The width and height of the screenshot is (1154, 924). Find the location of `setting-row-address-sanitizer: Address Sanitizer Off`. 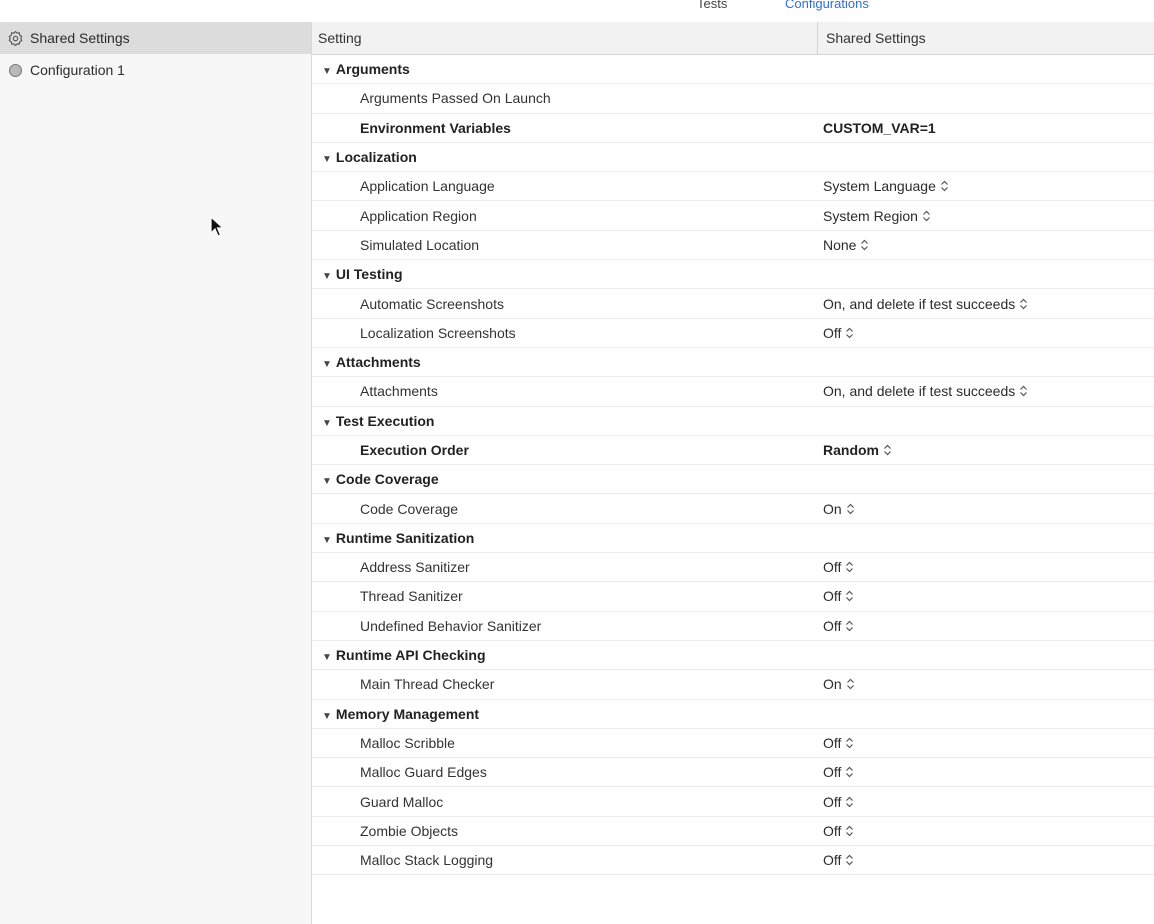

setting-row-address-sanitizer: Address Sanitizer Off is located at coordinates (733, 568).